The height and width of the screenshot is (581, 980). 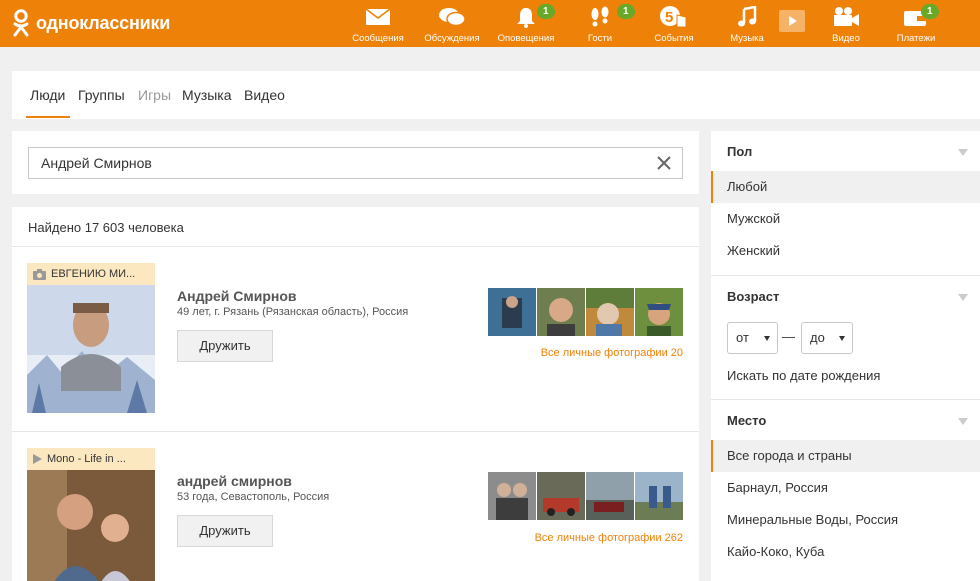 What do you see at coordinates (526, 38) in the screenshot?
I see `nav-notifications-label: Оповещения` at bounding box center [526, 38].